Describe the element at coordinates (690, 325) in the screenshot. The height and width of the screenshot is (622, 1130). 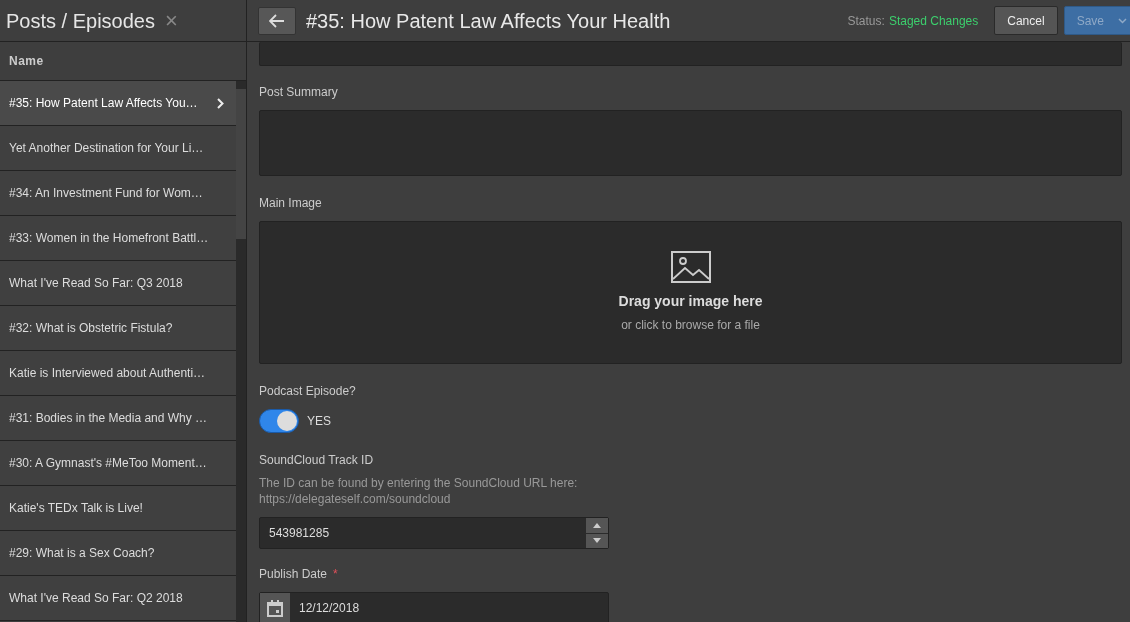
I see `dropzone-hint: or click to browse for a file` at that location.